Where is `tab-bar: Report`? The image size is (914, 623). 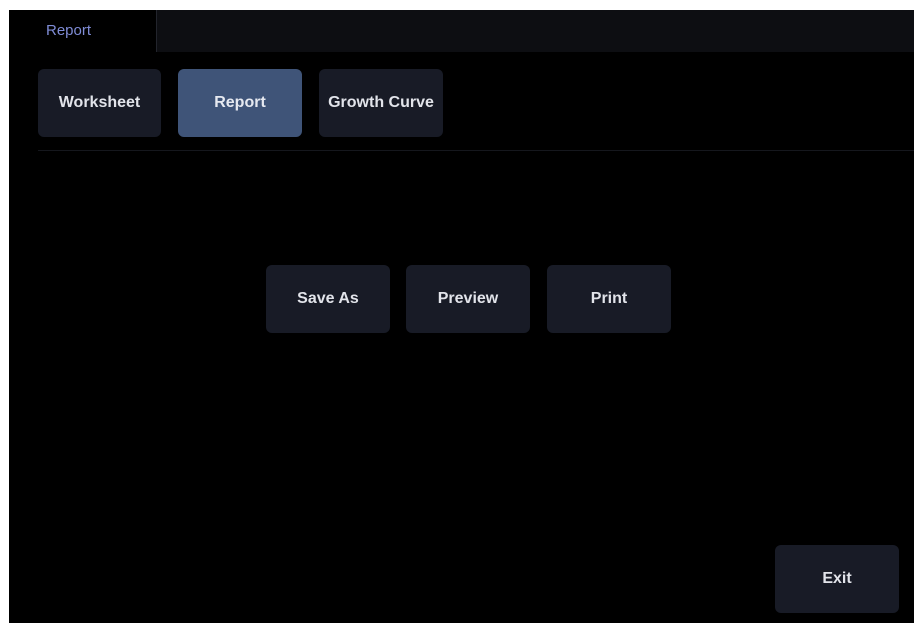 tab-bar: Report is located at coordinates (461, 31).